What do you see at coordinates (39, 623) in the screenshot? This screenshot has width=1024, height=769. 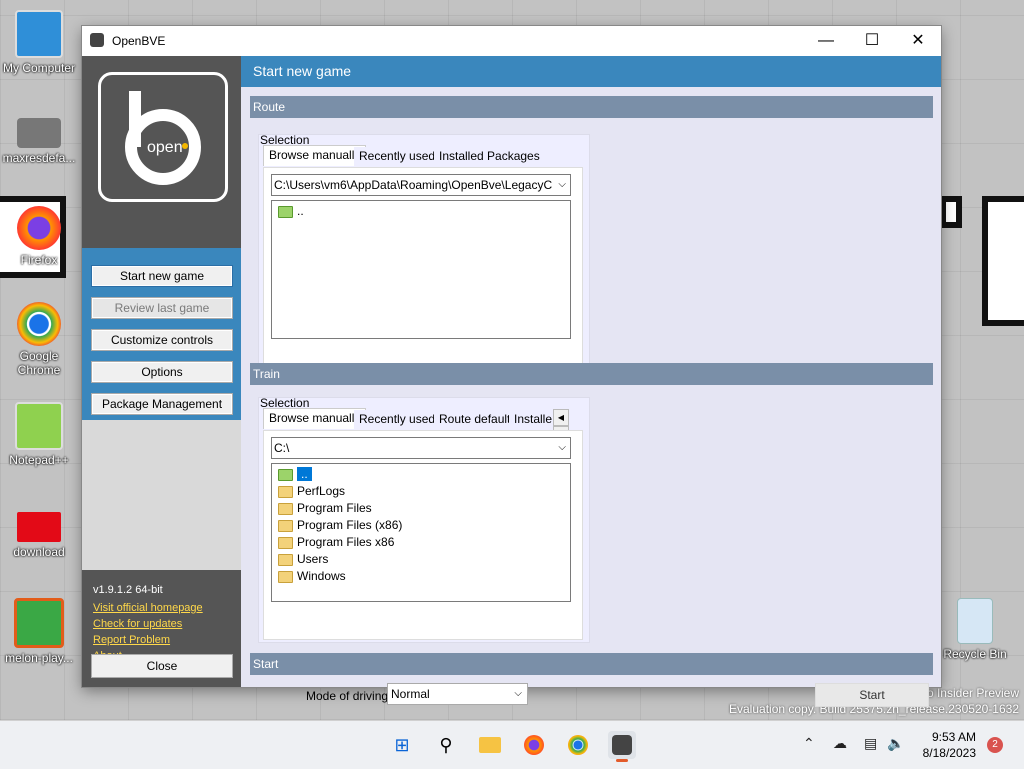 I see `melon-game-icon` at bounding box center [39, 623].